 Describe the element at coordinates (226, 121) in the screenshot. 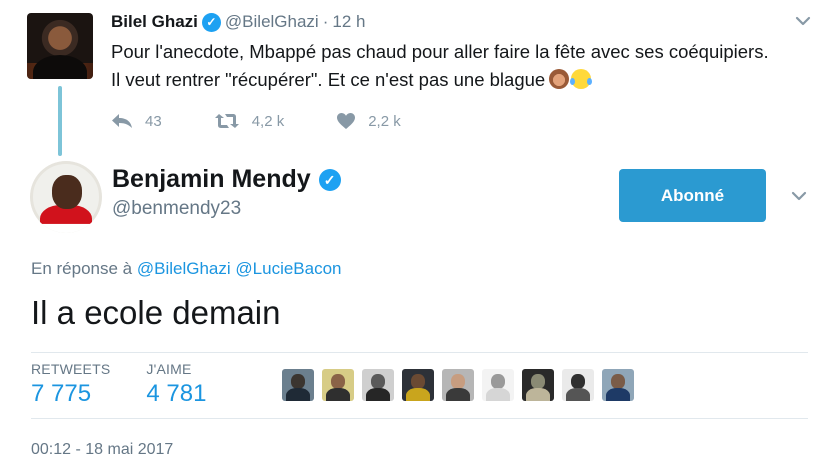

I see `retweet-icon` at that location.